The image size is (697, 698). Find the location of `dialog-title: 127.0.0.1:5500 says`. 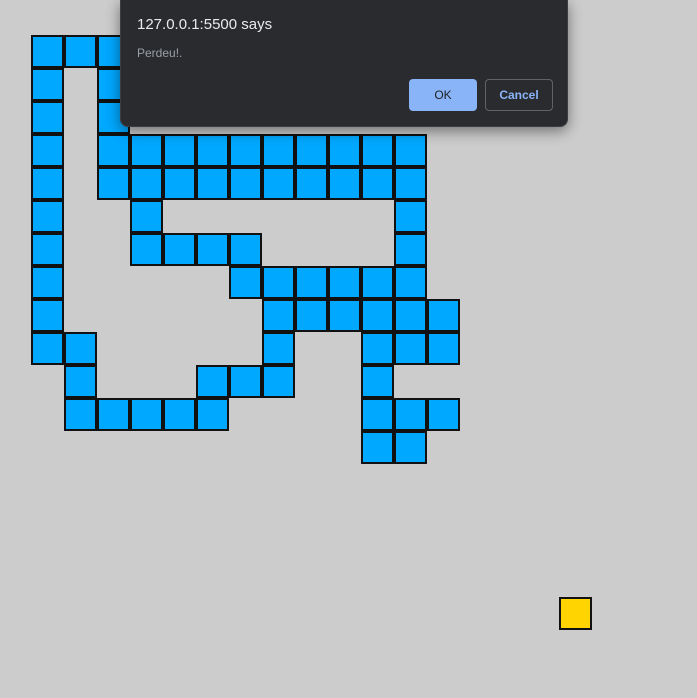

dialog-title: 127.0.0.1:5500 says is located at coordinates (205, 24).